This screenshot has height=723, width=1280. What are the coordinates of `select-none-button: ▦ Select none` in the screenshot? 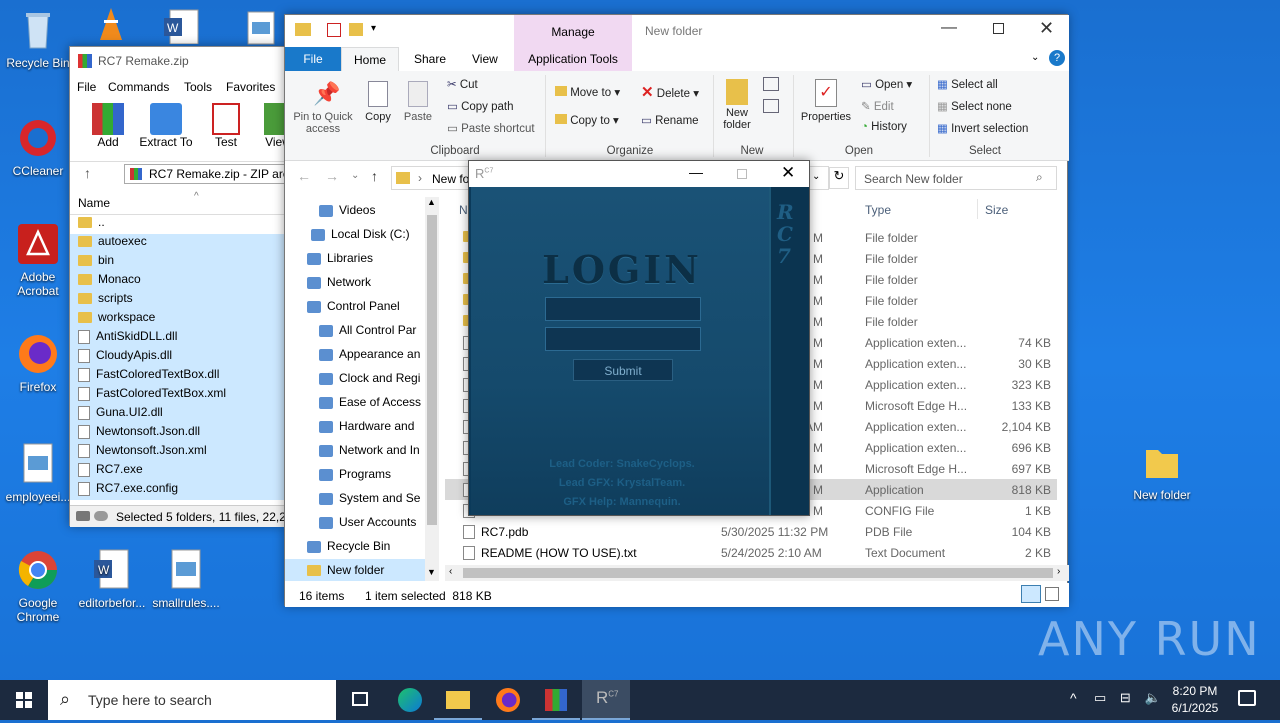 It's located at (974, 106).